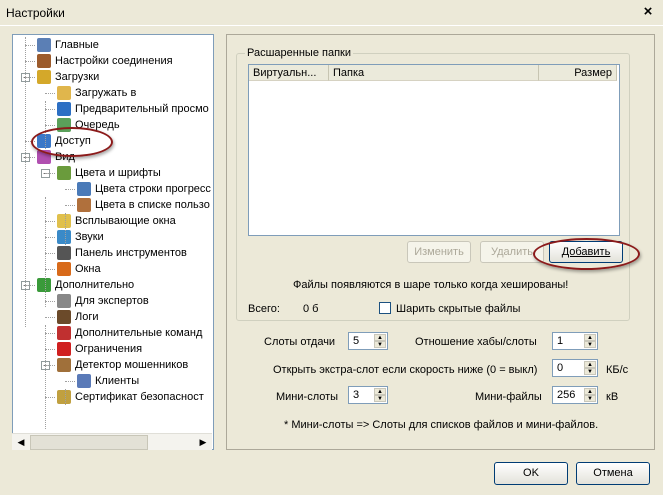  What do you see at coordinates (64, 349) in the screenshot?
I see `limits-icon` at bounding box center [64, 349].